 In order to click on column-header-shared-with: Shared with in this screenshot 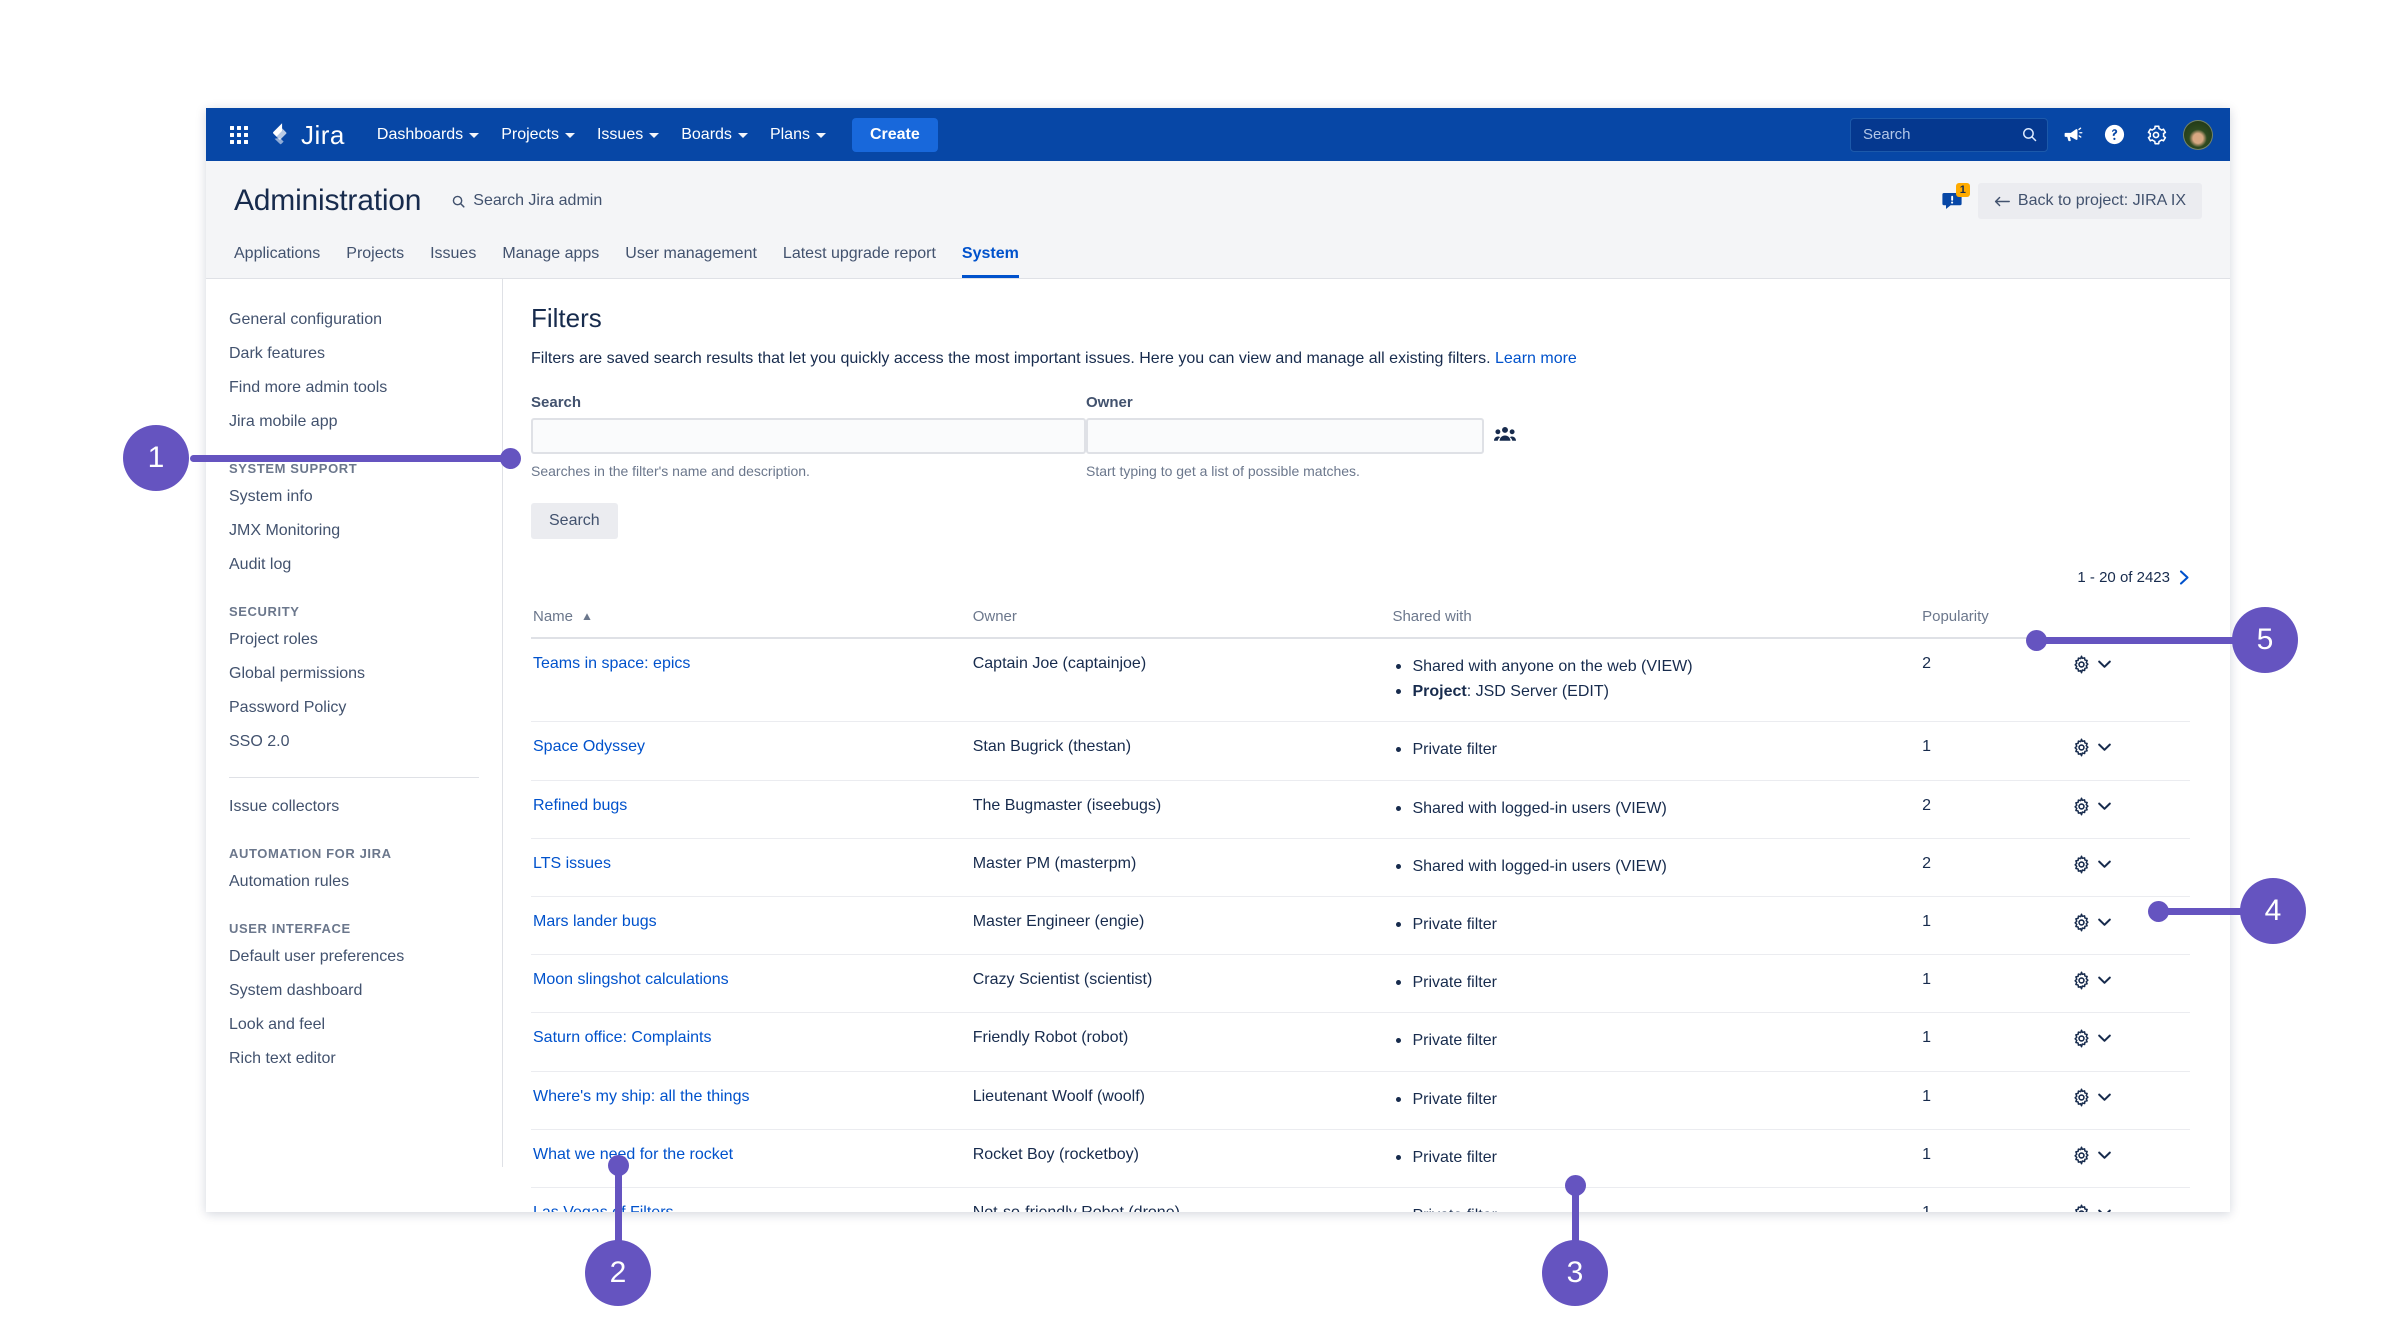, I will do `click(1655, 618)`.